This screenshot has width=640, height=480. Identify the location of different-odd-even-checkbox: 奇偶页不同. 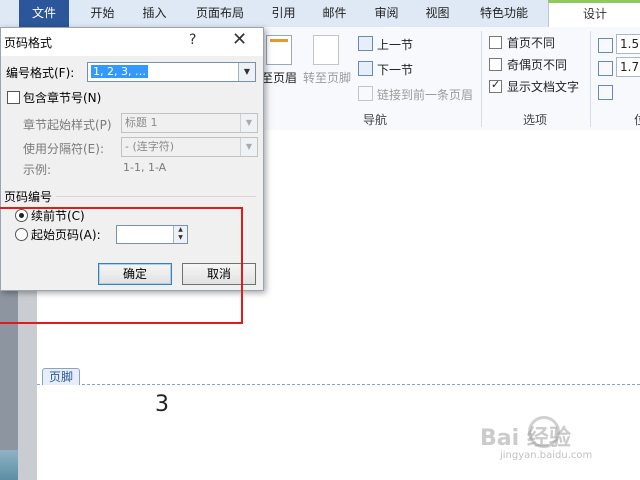
(528, 64).